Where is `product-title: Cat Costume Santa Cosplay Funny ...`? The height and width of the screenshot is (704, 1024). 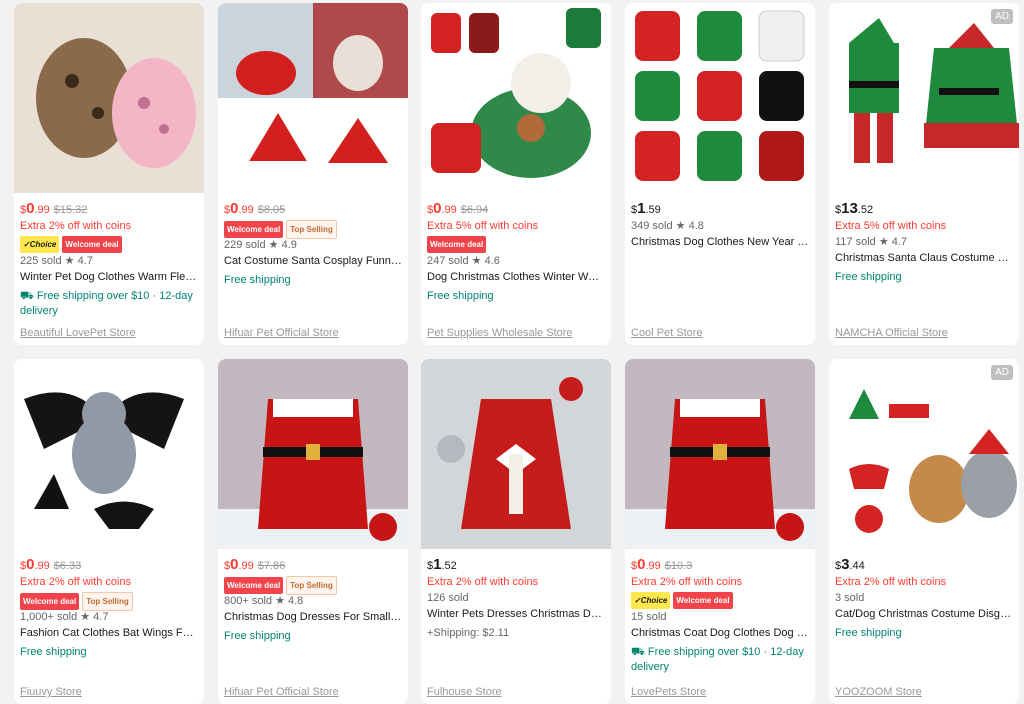 product-title: Cat Costume Santa Cosplay Funny ... is located at coordinates (313, 262).